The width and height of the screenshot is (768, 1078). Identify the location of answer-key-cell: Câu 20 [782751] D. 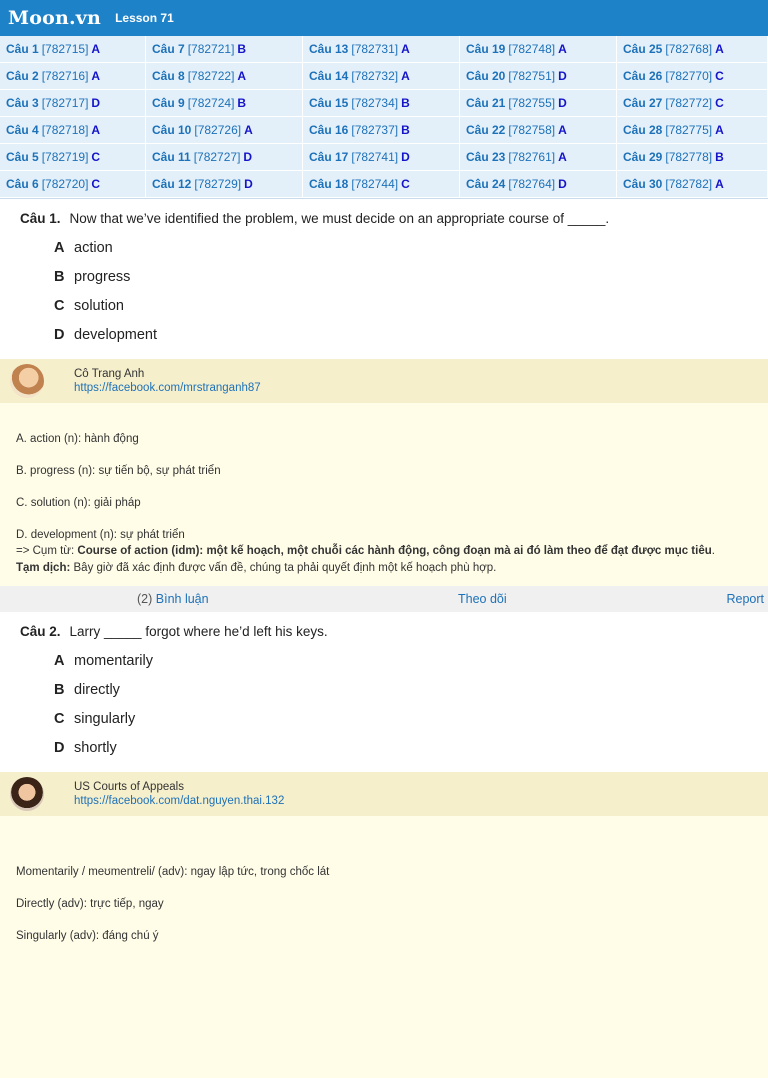
(538, 76).